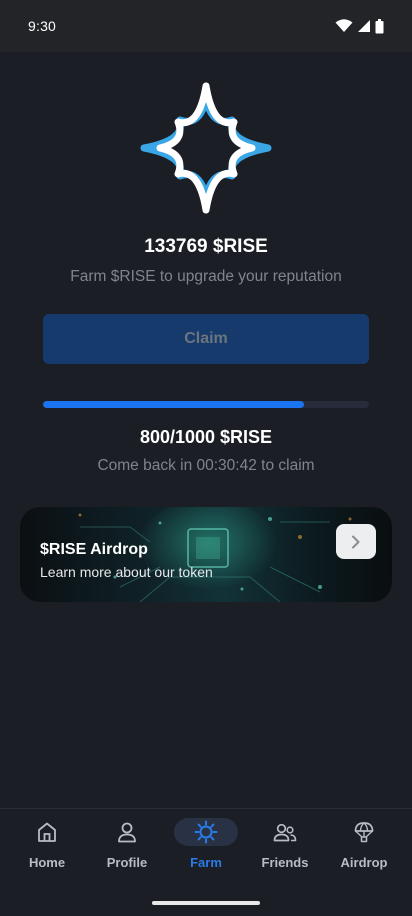 Image resolution: width=412 pixels, height=916 pixels. Describe the element at coordinates (206, 437) in the screenshot. I see `farm-progress-text: 800/1000 $RISE` at that location.